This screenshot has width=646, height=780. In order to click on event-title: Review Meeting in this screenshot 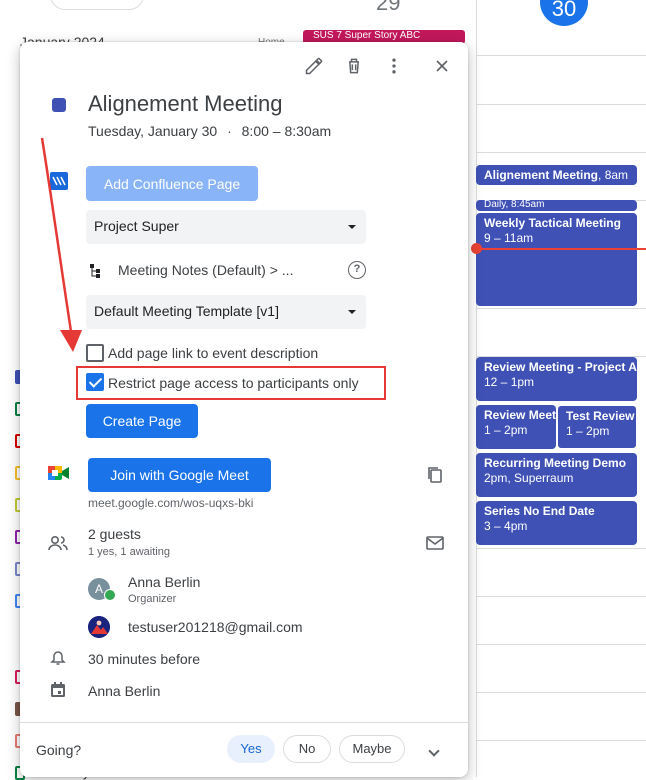, I will do `click(520, 415)`.